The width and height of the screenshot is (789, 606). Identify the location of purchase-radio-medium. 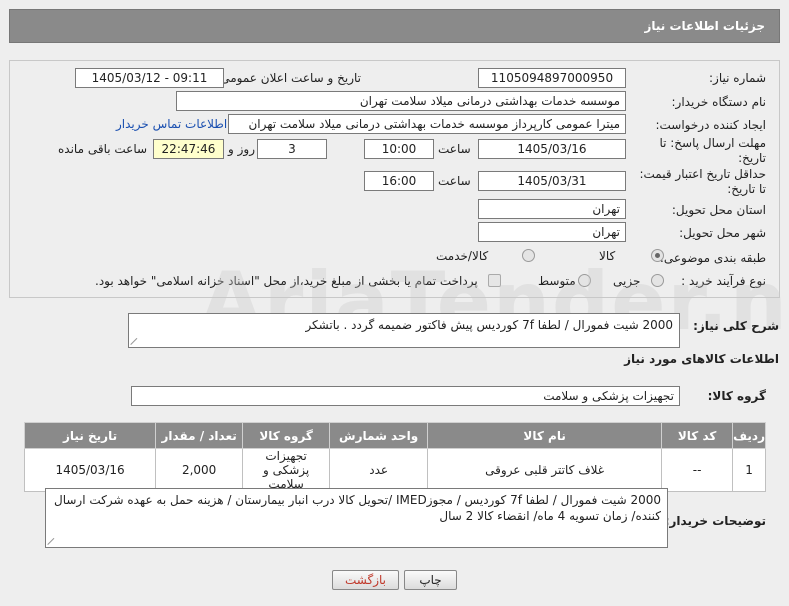
(584, 280).